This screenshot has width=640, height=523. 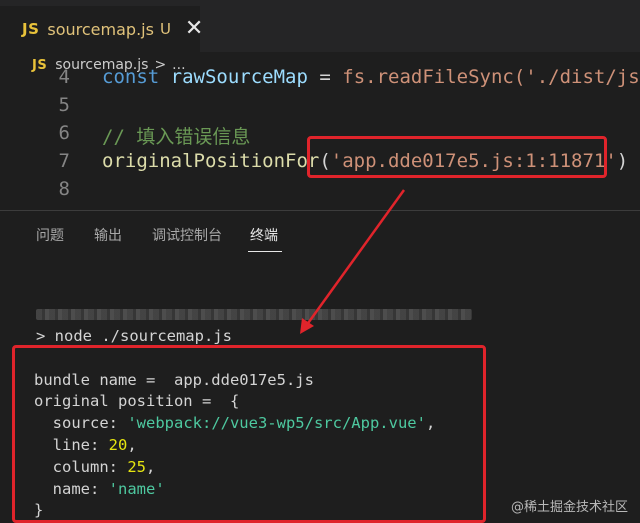 What do you see at coordinates (307, 326) in the screenshot?
I see `arrow-head` at bounding box center [307, 326].